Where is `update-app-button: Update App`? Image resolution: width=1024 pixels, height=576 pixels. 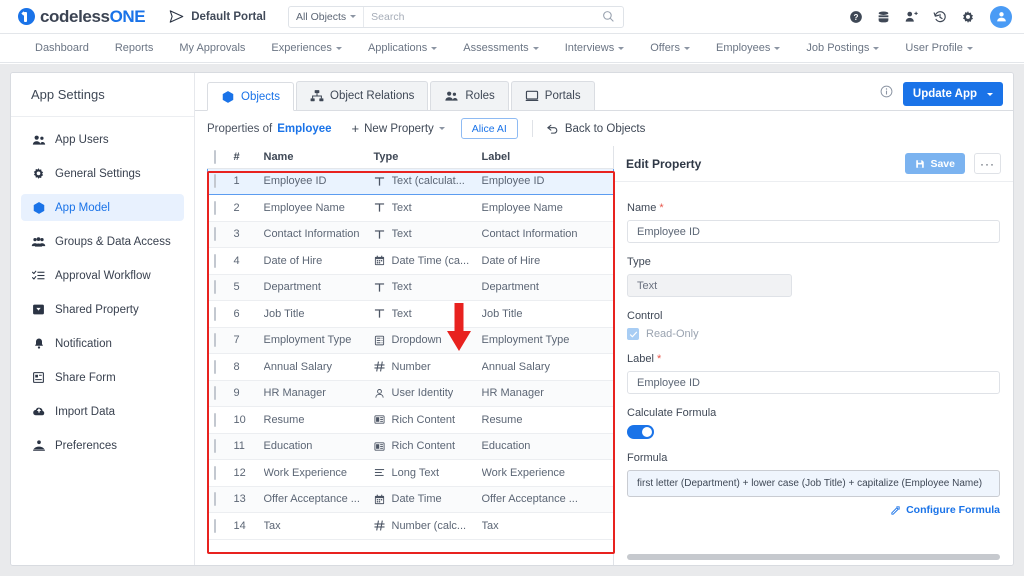 update-app-button: Update App is located at coordinates (952, 94).